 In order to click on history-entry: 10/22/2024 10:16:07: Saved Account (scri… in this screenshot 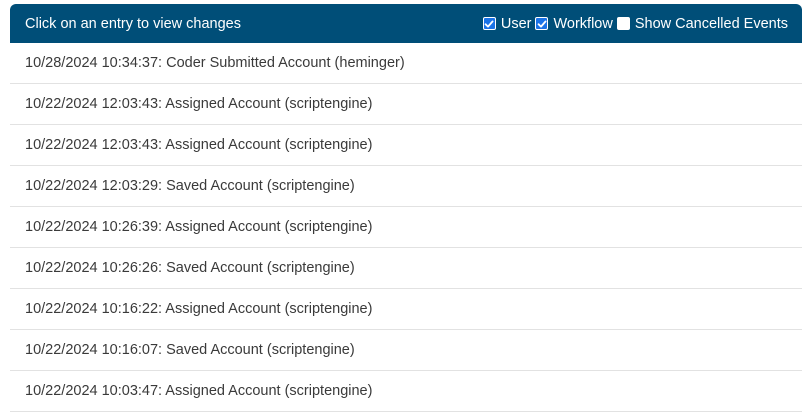, I will do `click(406, 350)`.